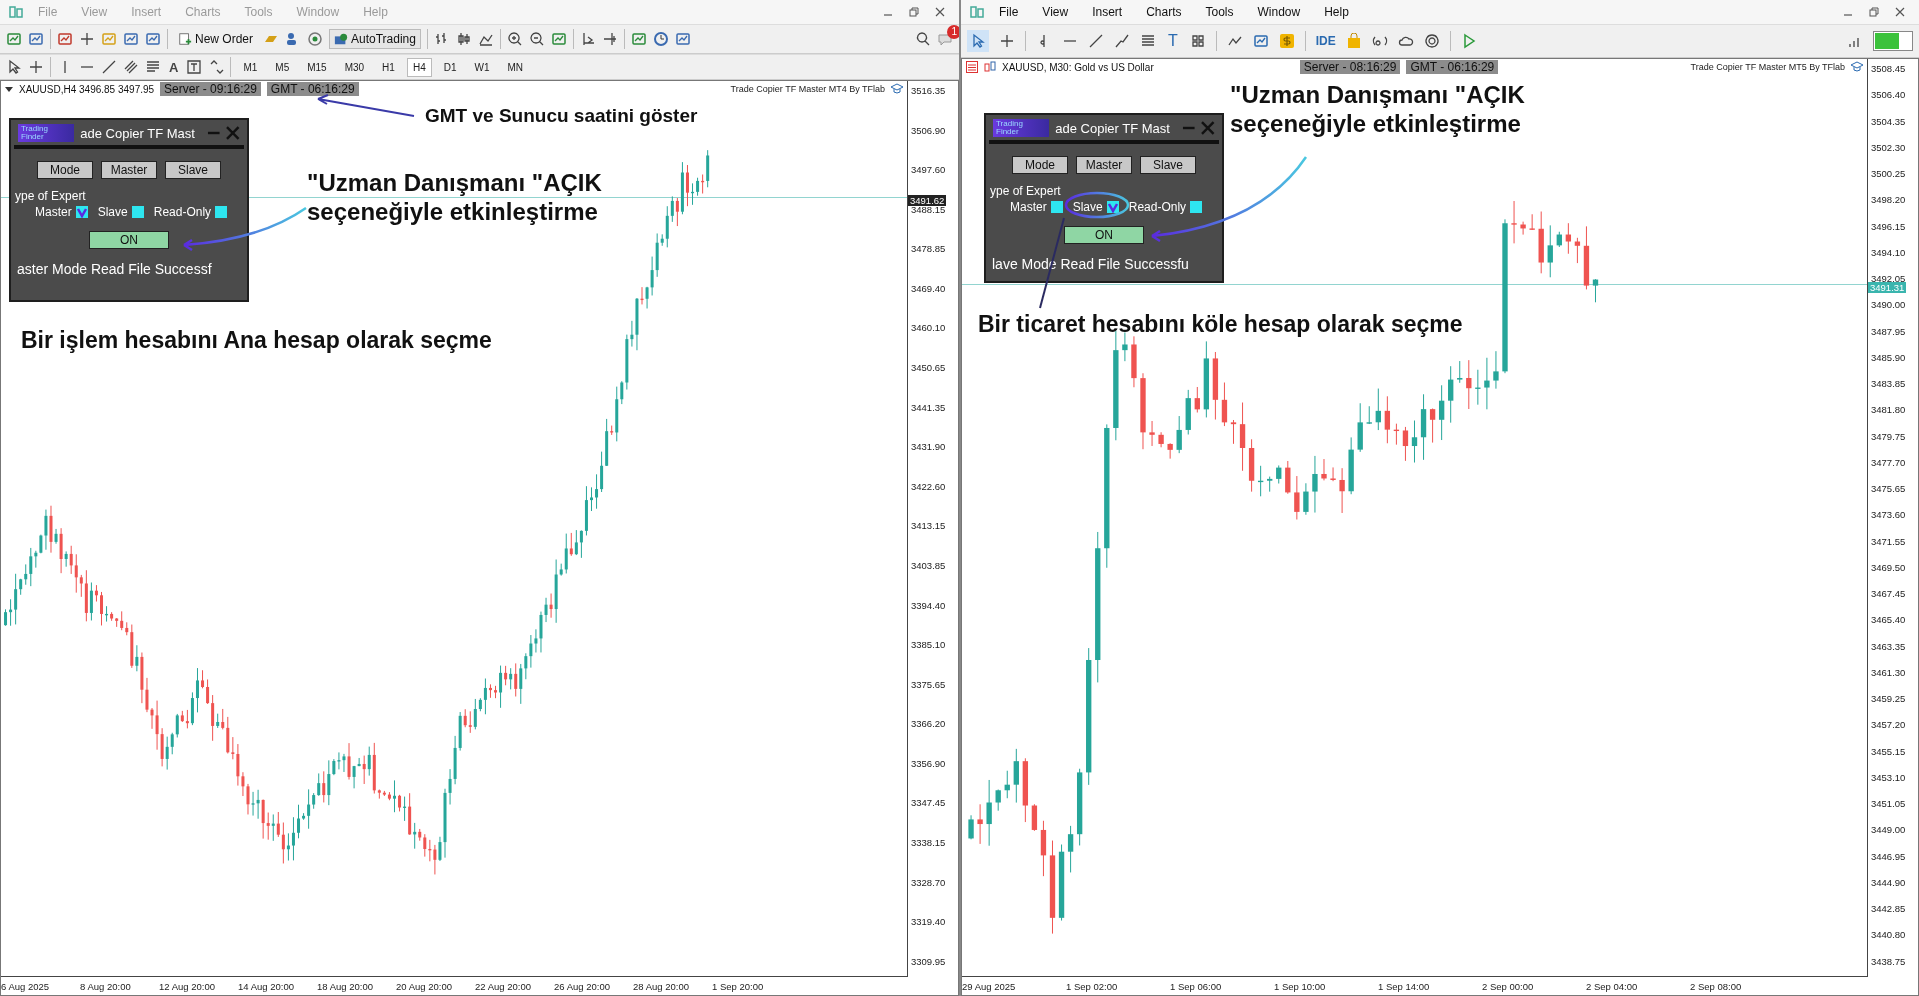  I want to click on time-label: 20 Aug 20:00, so click(424, 986).